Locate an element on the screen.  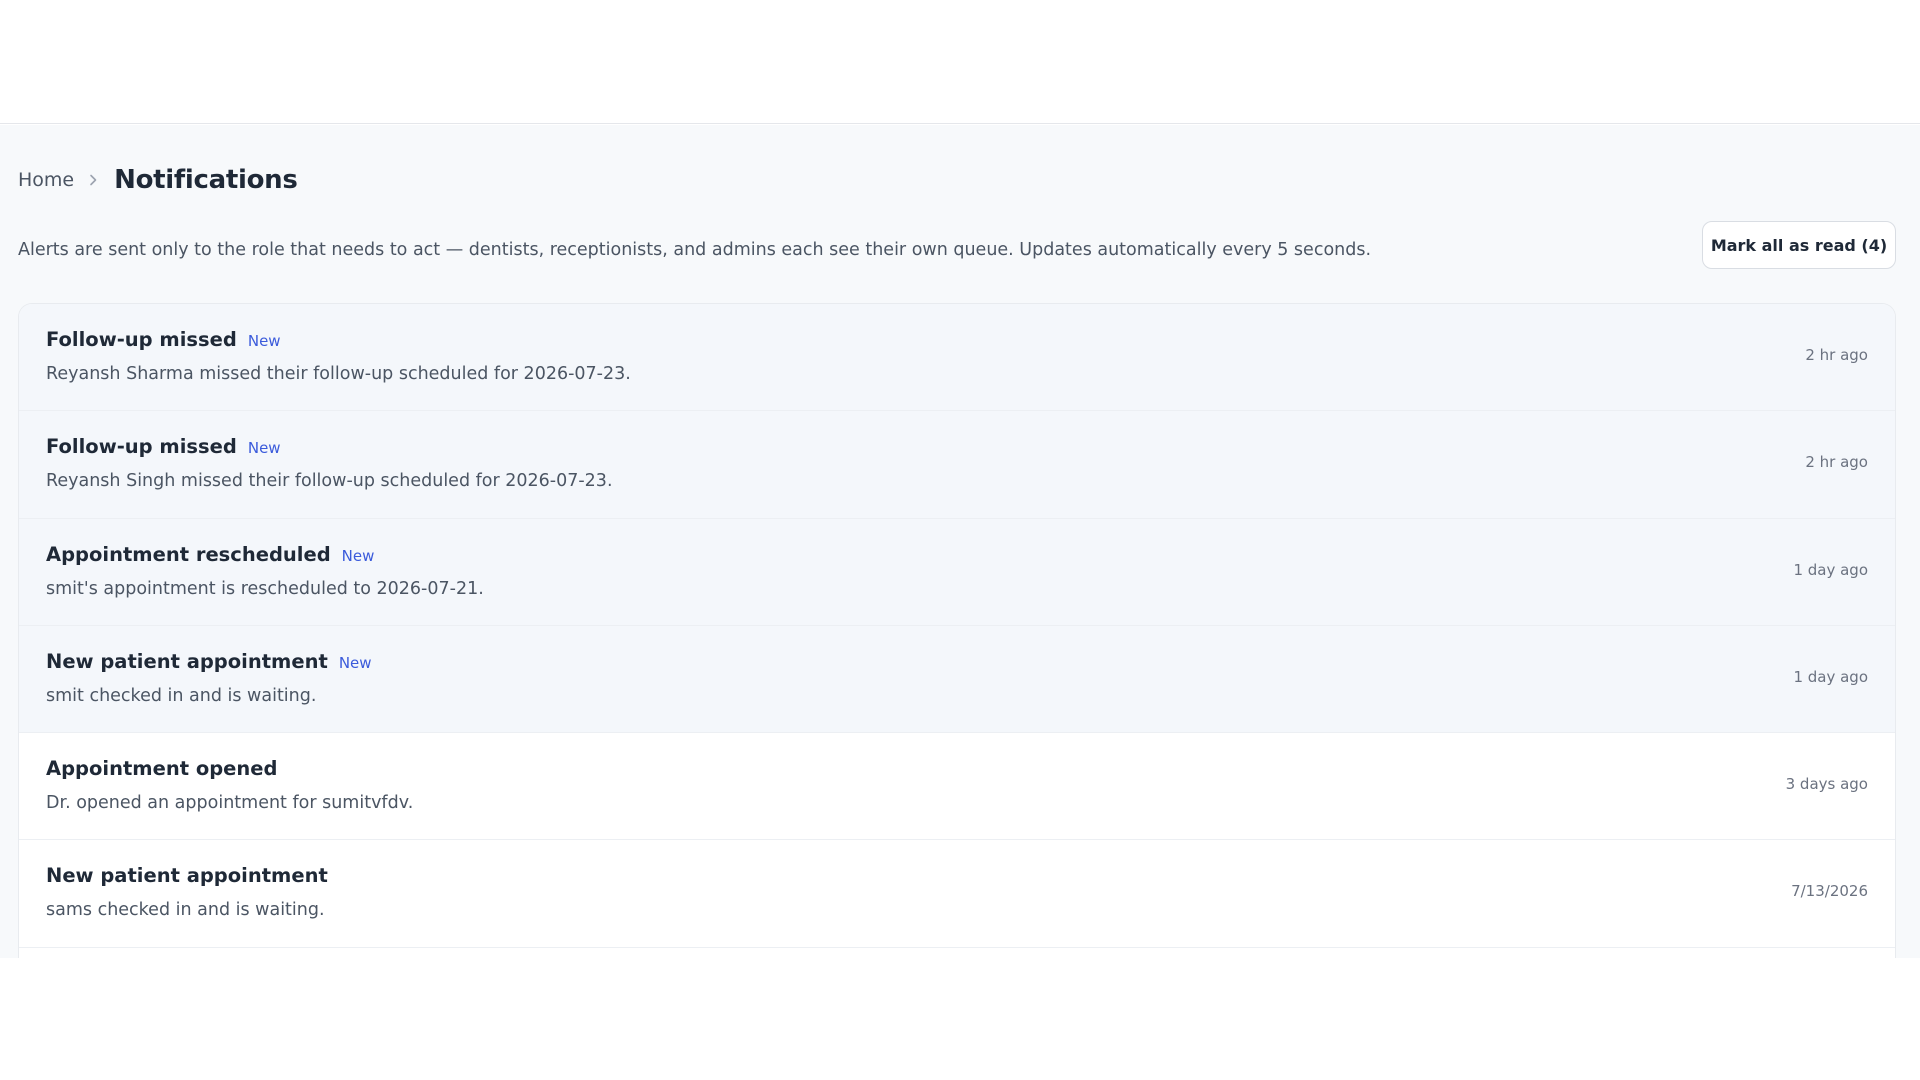
notification-title-line: Appointment rescheduled New is located at coordinates (210, 554).